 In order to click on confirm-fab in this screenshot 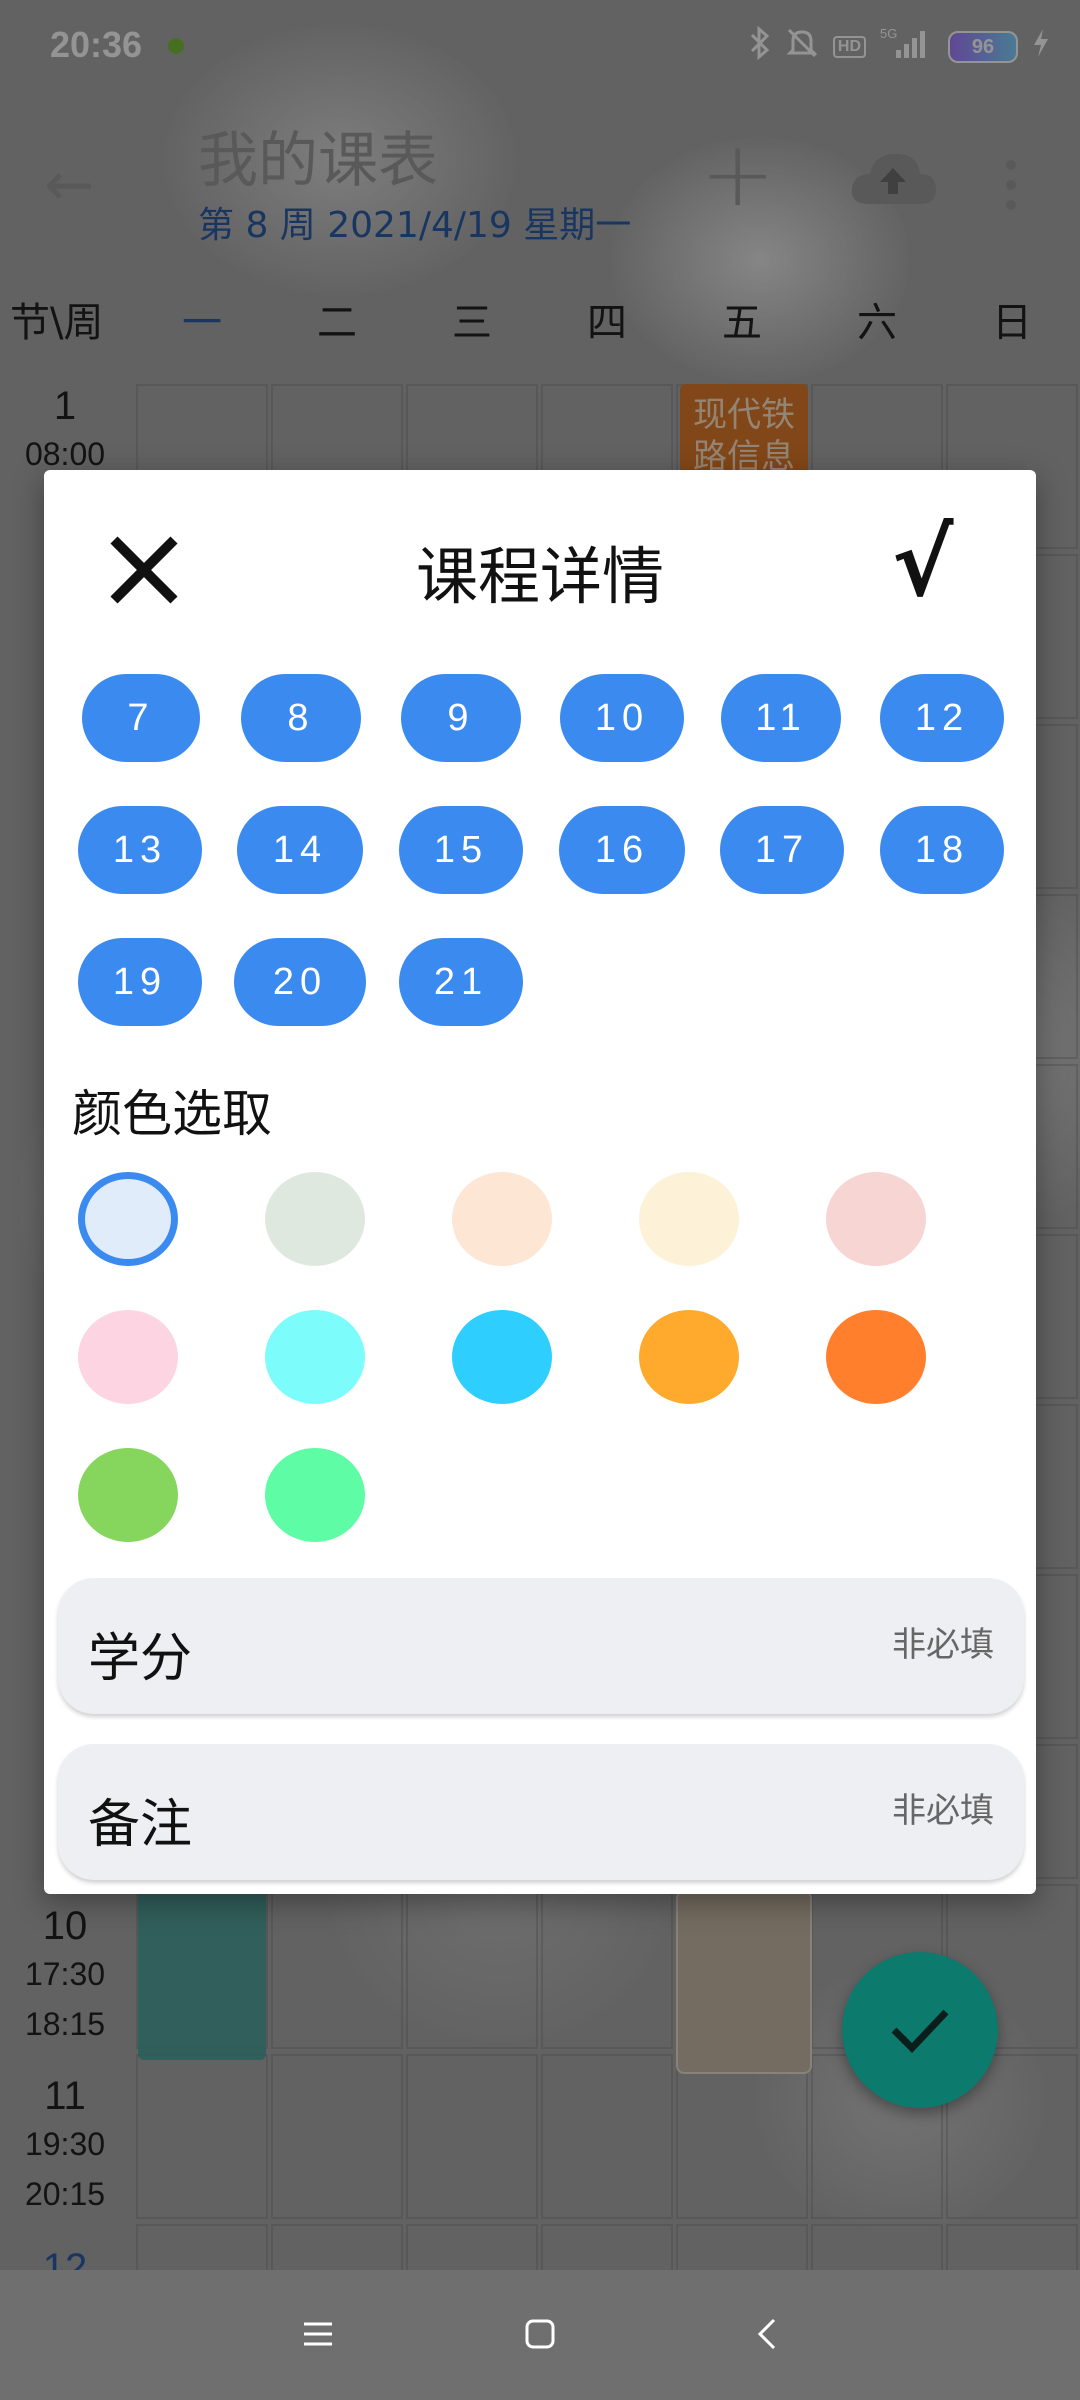, I will do `click(920, 2030)`.